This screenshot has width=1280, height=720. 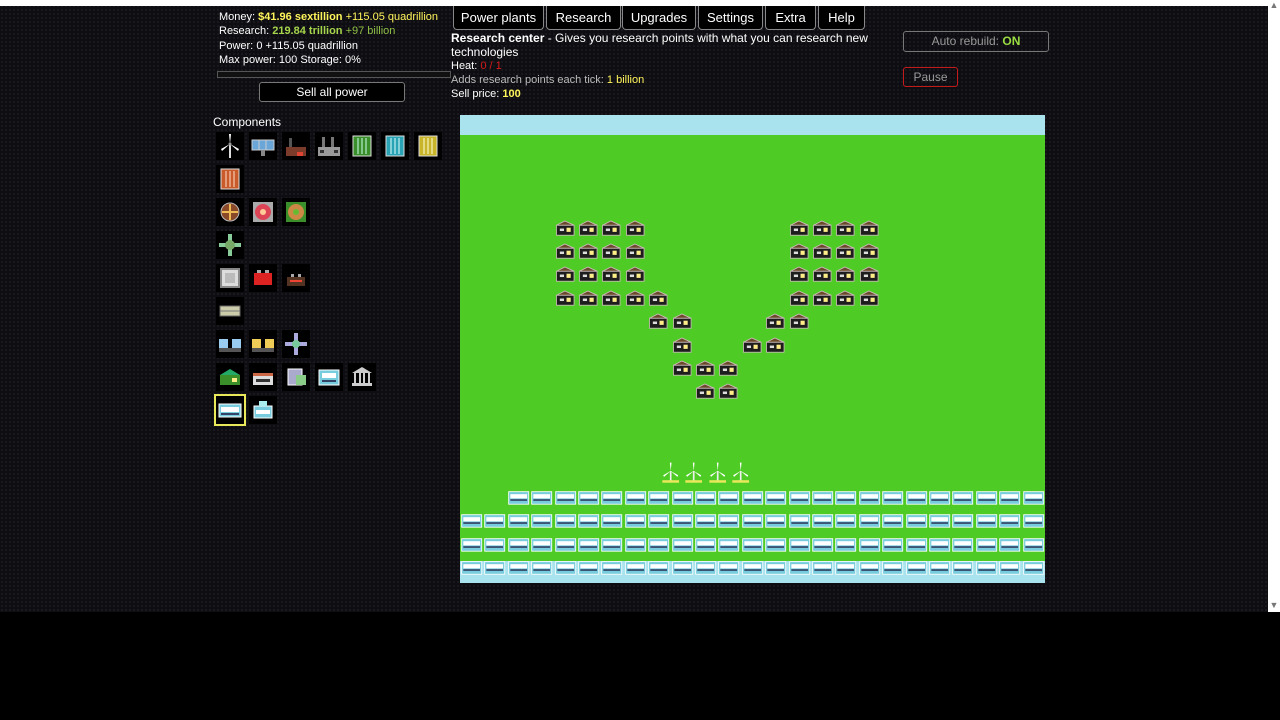 What do you see at coordinates (296, 377) in the screenshot?
I see `office-icon` at bounding box center [296, 377].